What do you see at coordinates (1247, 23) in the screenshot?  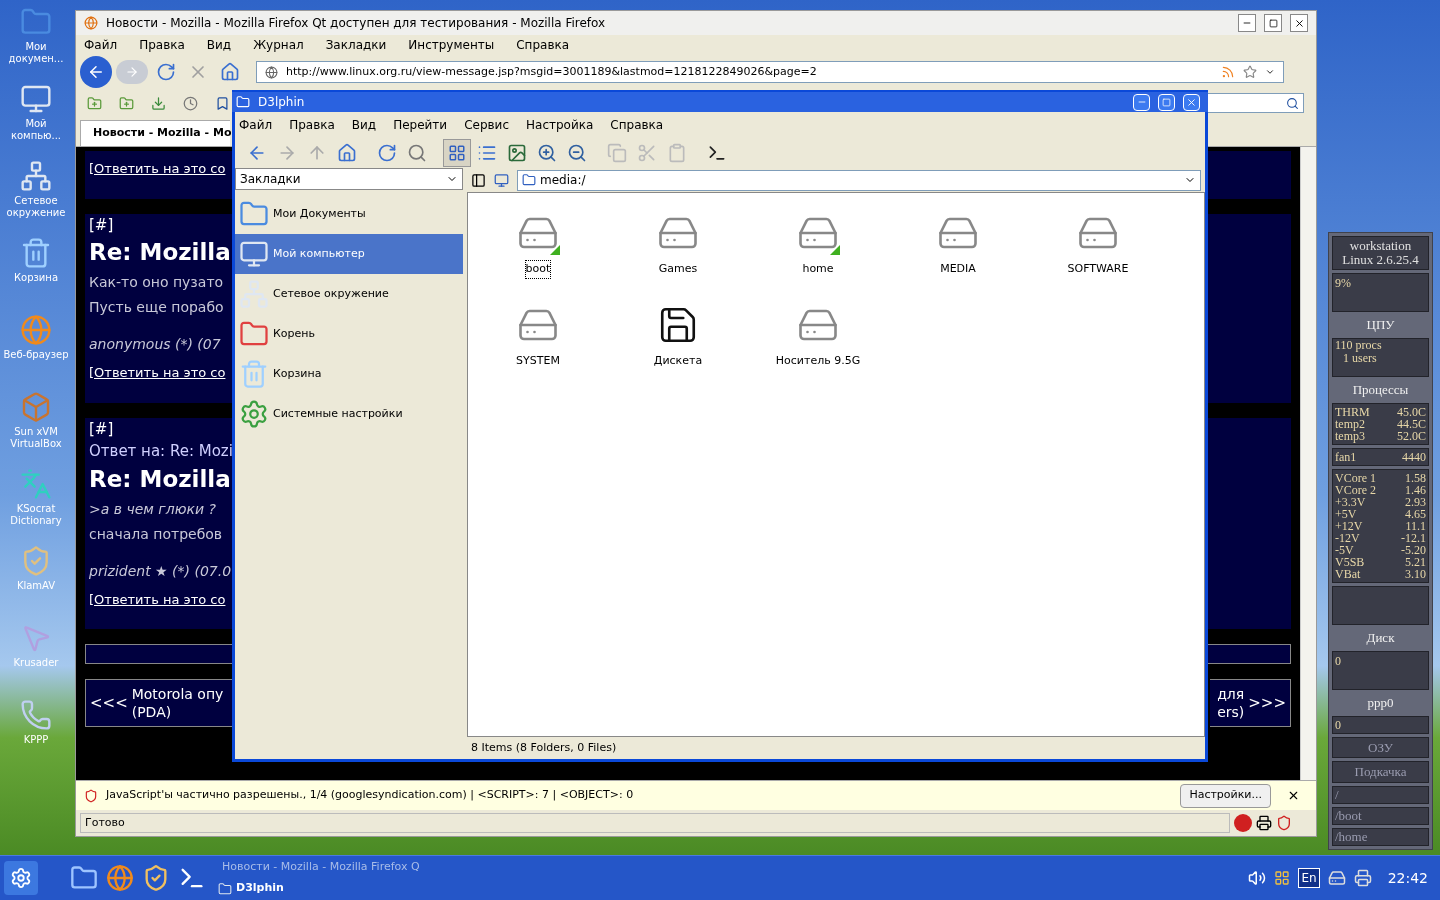 I see `minimize-button` at bounding box center [1247, 23].